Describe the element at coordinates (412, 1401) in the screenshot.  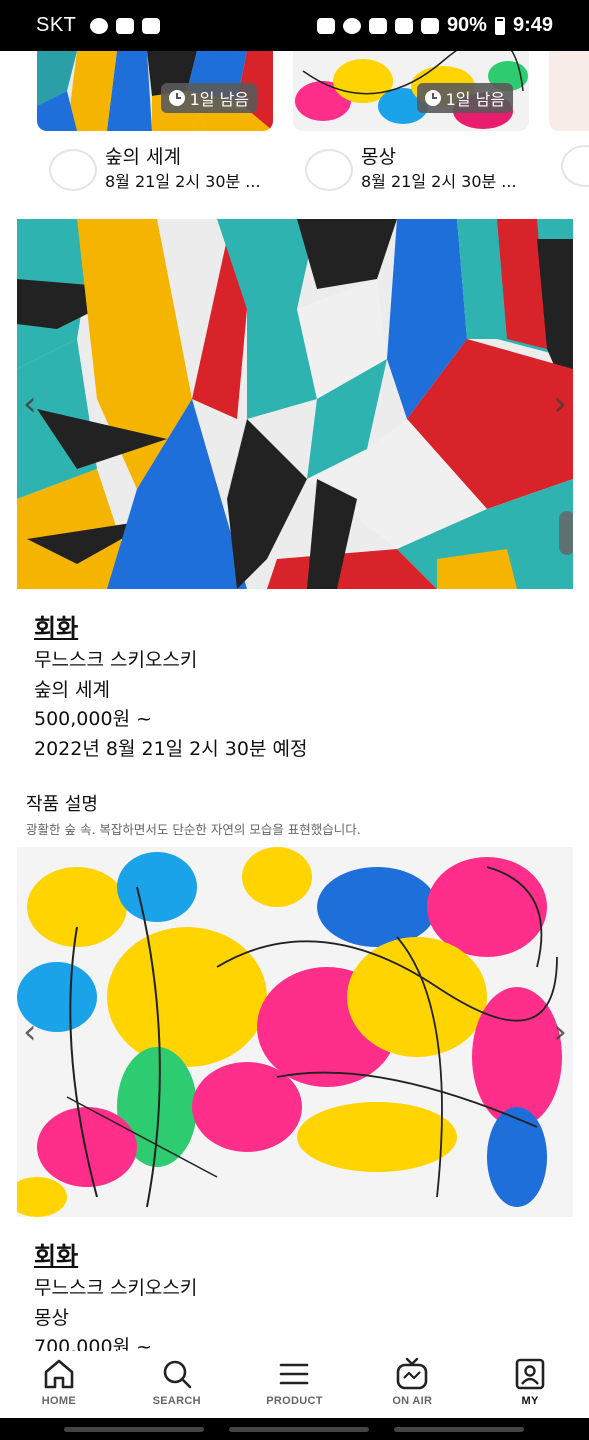
I see `nav-label: ON AIR` at that location.